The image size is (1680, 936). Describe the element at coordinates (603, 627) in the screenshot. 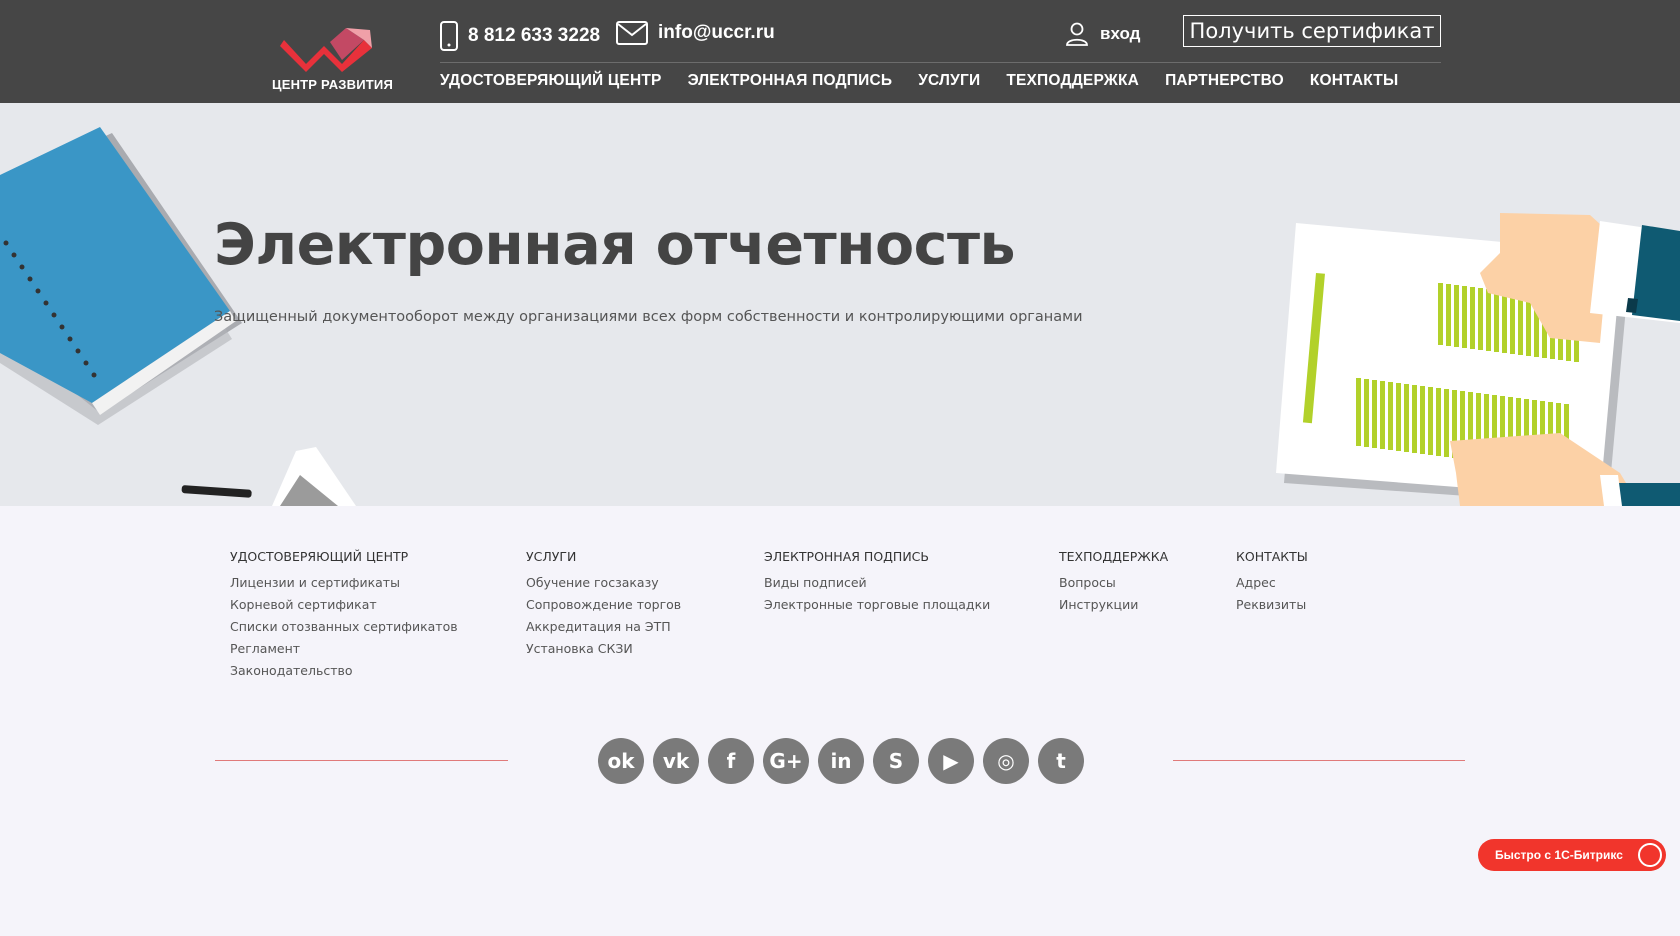

I see `footer-link: Аккредитация на ЭТП` at that location.